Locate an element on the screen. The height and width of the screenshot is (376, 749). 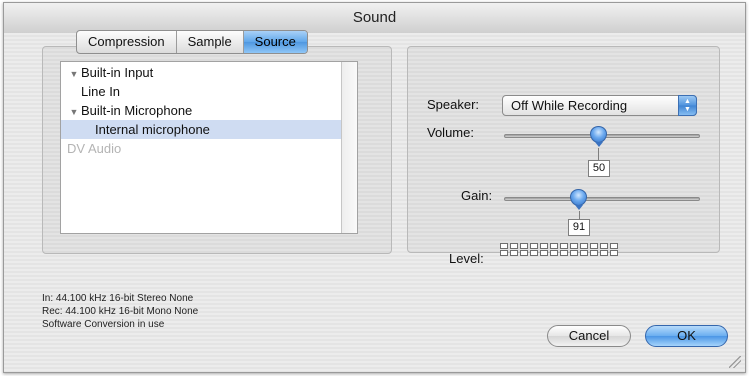
list-item: ▼ Built-in Input is located at coordinates (205, 72).